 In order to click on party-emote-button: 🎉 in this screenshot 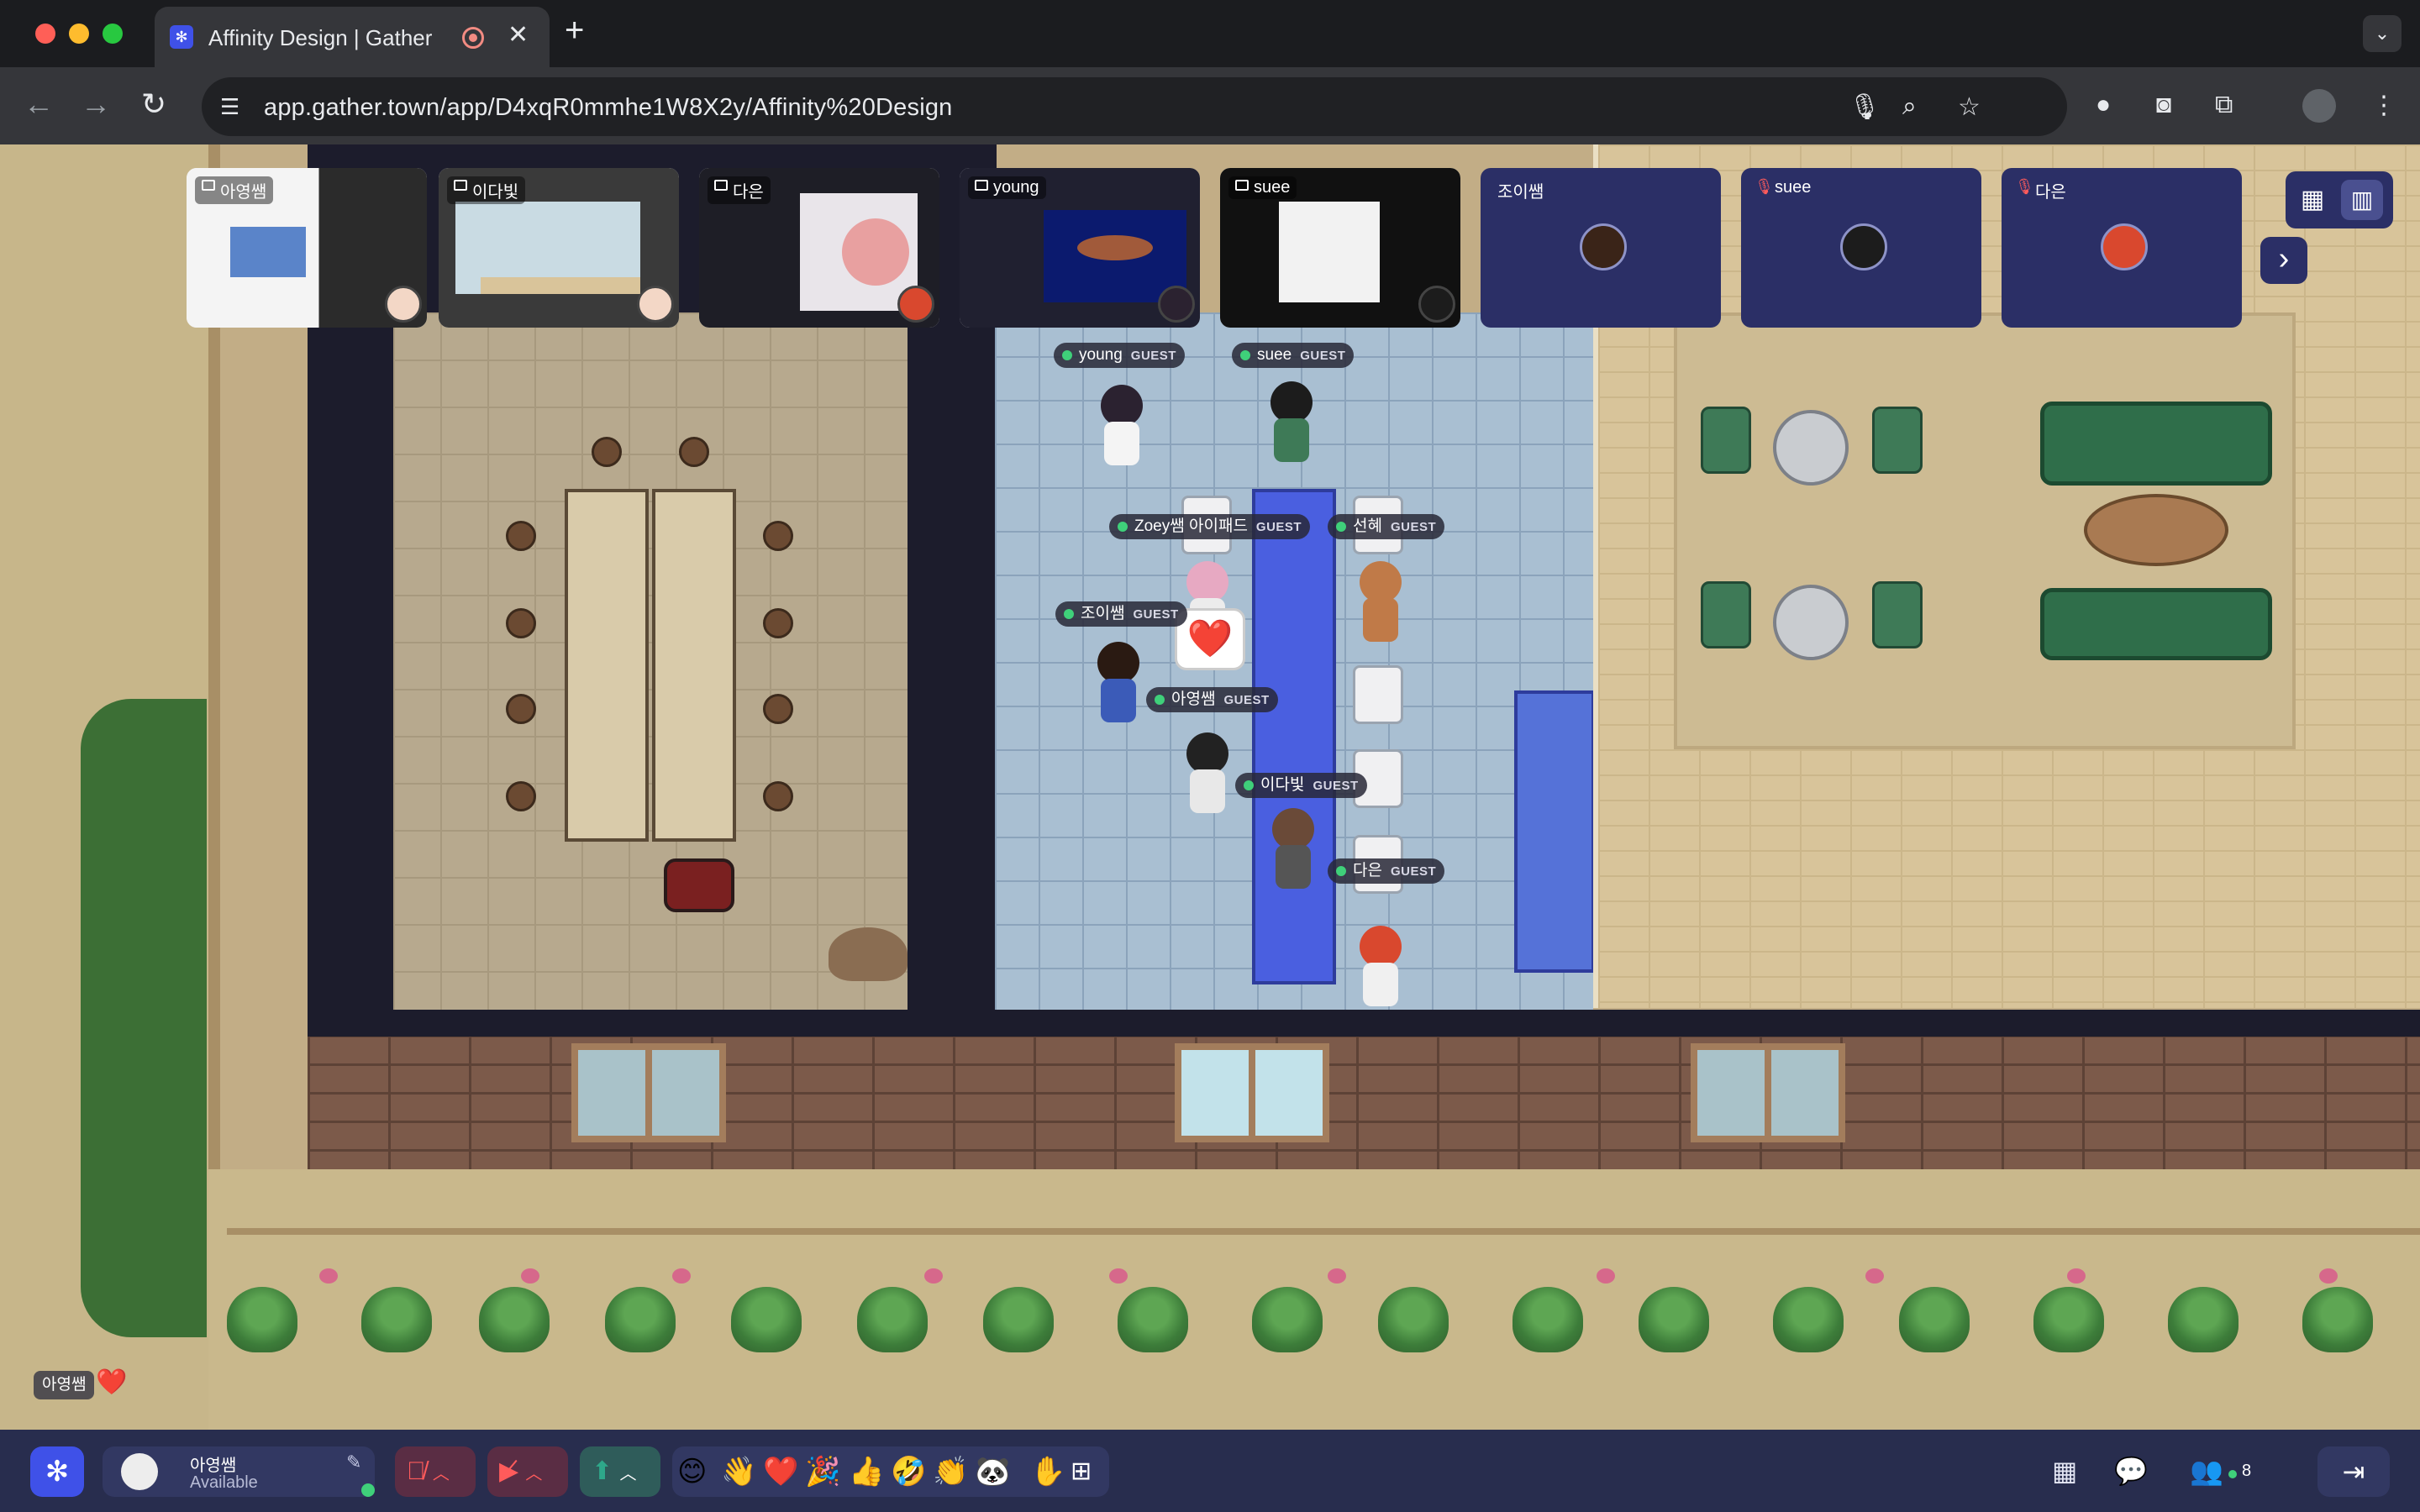, I will do `click(823, 1471)`.